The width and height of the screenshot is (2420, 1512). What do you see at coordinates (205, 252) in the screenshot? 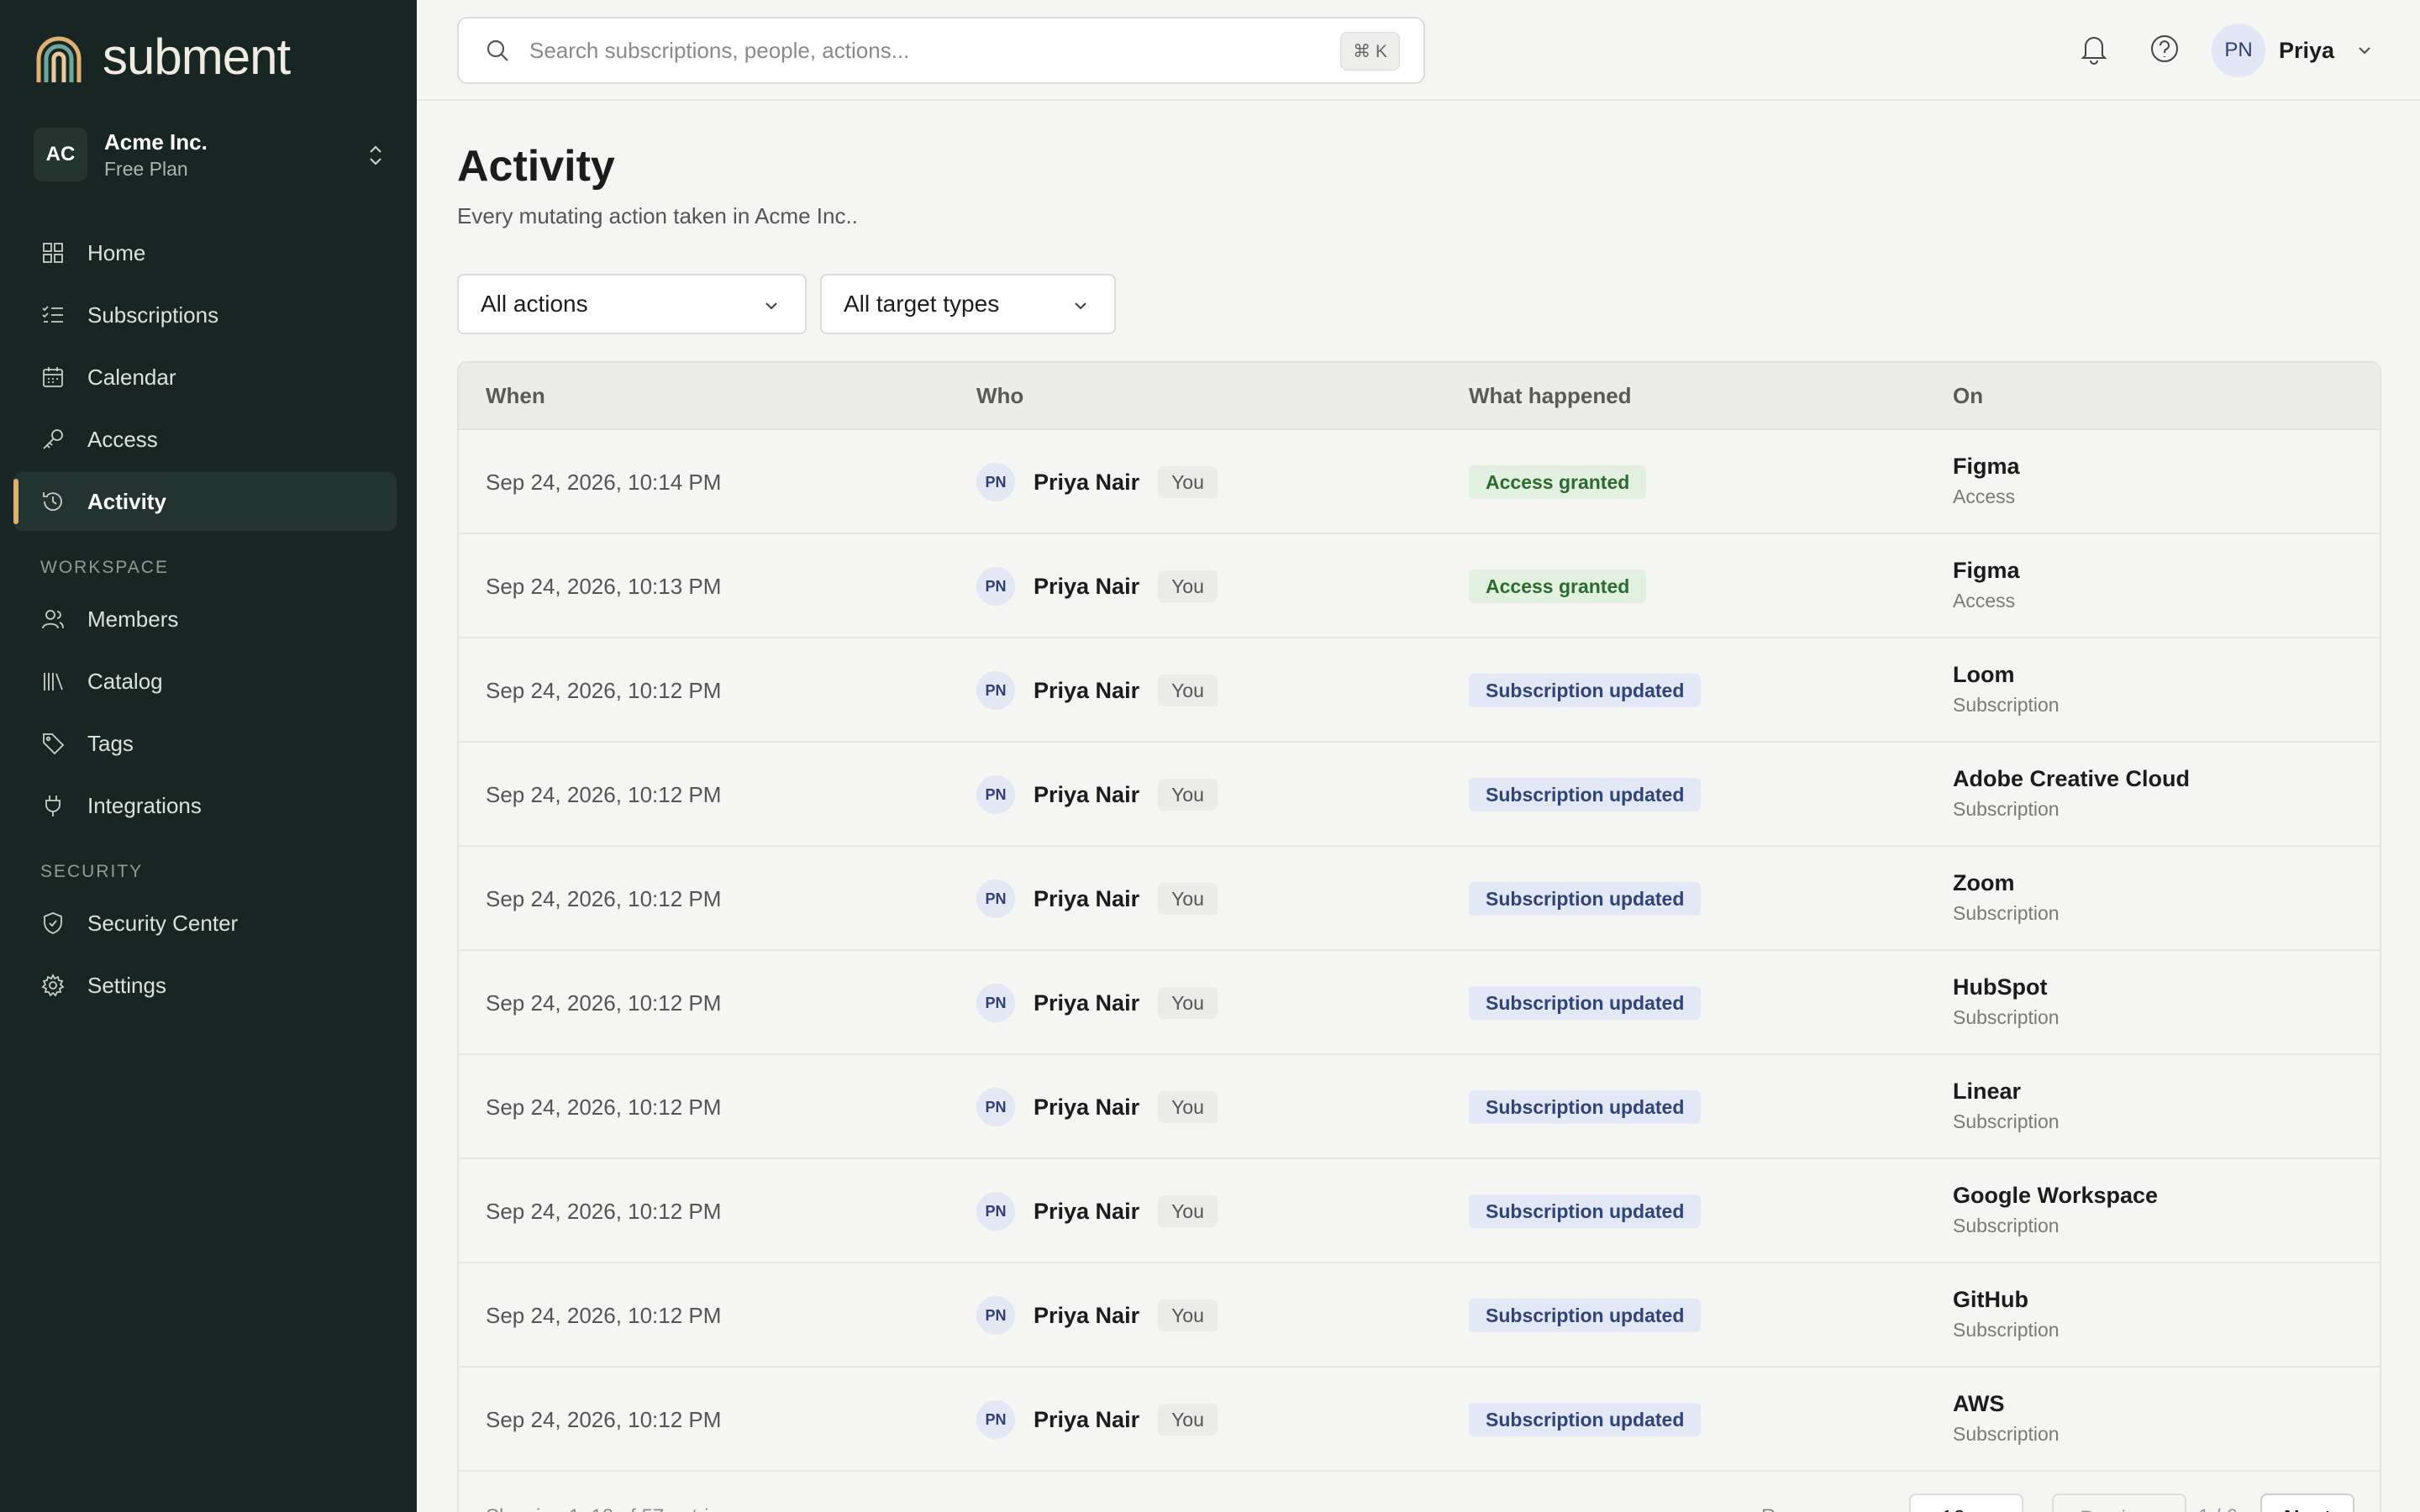
I see `sidebar-item-home: Home` at bounding box center [205, 252].